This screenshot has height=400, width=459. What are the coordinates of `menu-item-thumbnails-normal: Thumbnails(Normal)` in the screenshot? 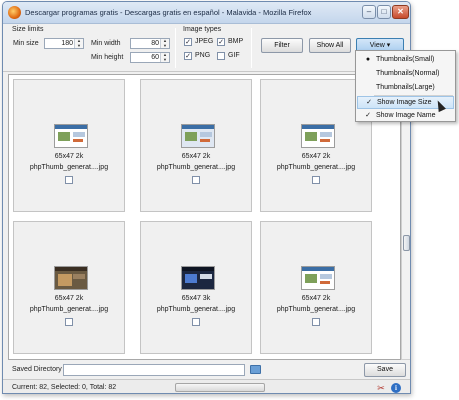 It's located at (405, 73).